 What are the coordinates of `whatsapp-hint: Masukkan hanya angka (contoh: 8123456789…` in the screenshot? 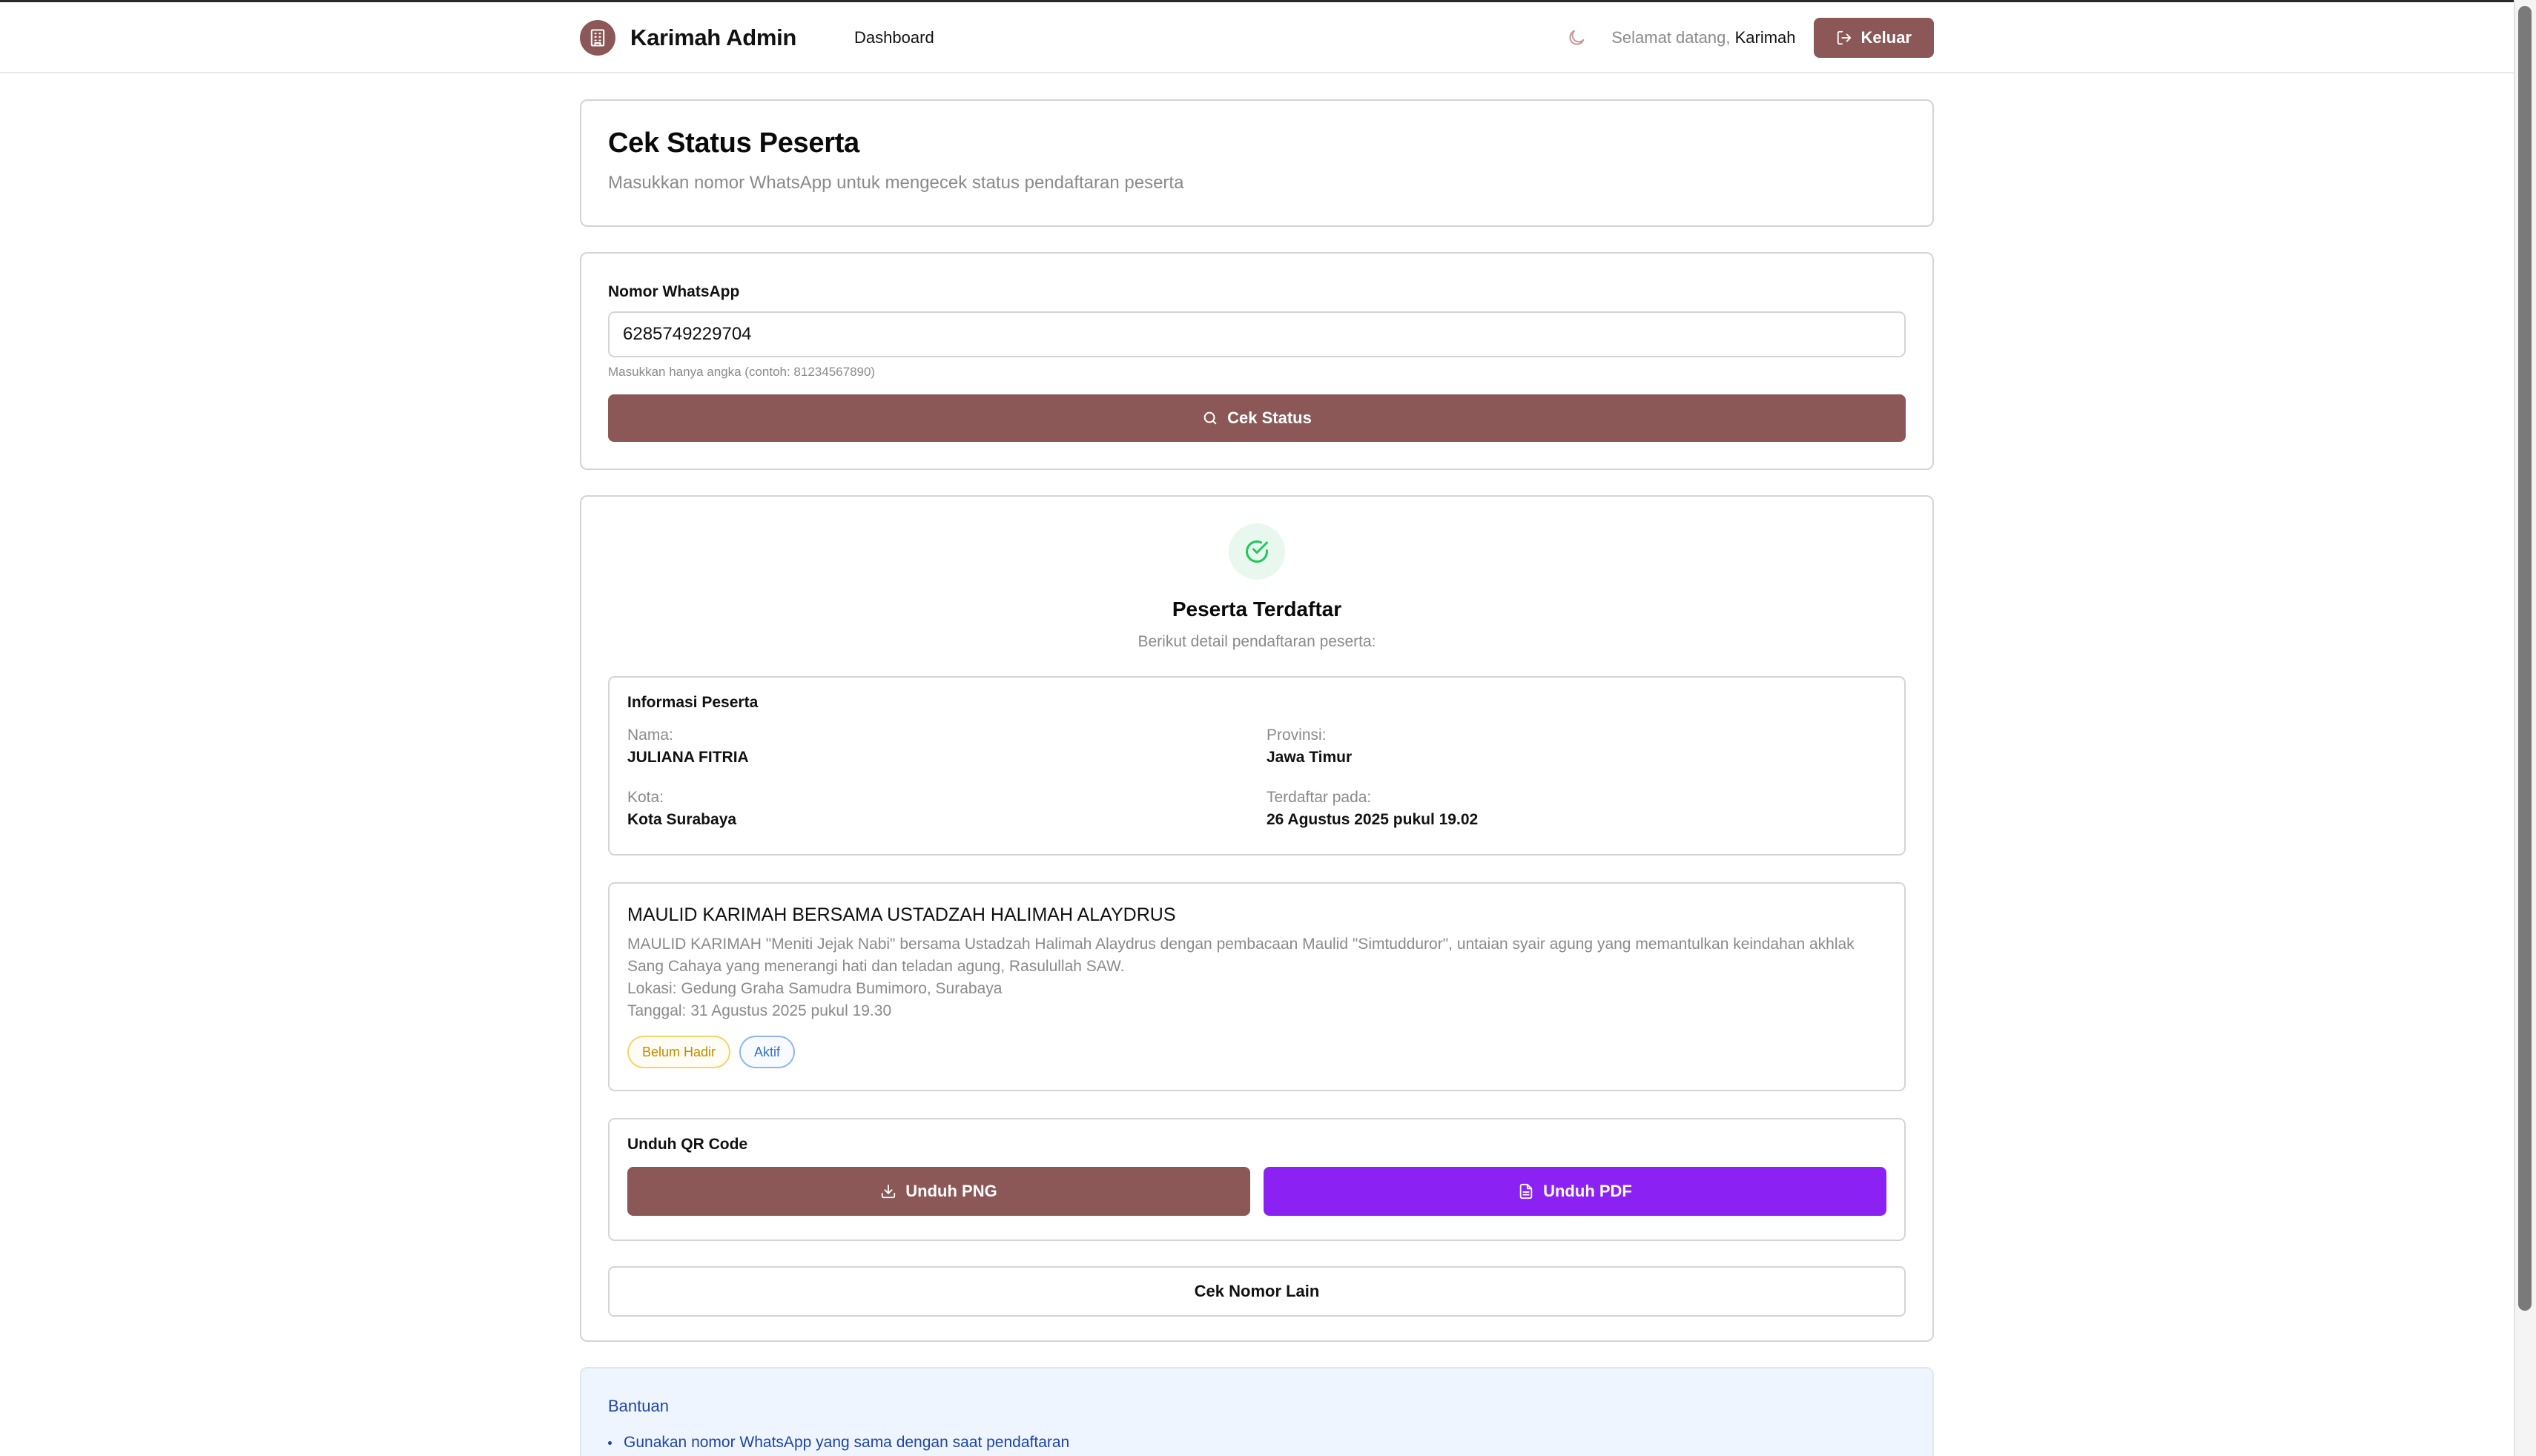 It's located at (742, 372).